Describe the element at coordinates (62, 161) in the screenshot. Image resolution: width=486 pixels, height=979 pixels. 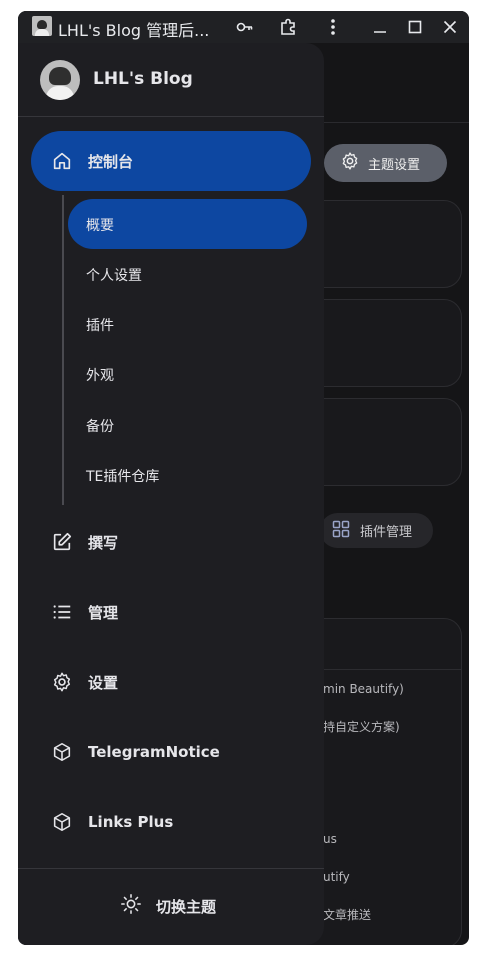
I see `home-icon` at that location.